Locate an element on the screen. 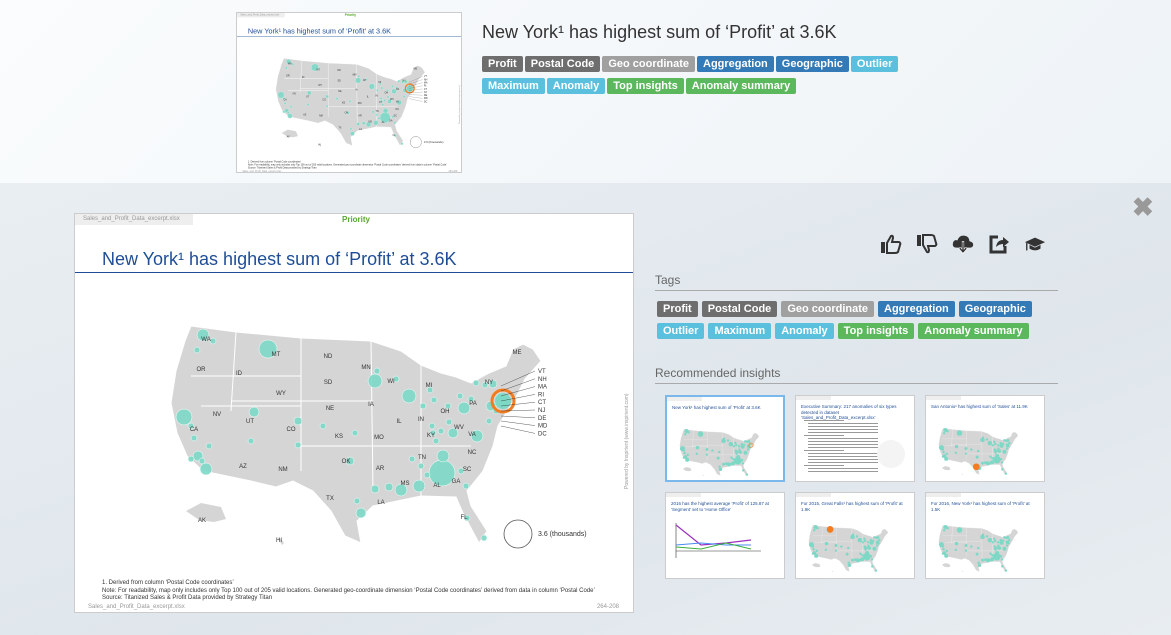  state-label-al: AL is located at coordinates (437, 486).